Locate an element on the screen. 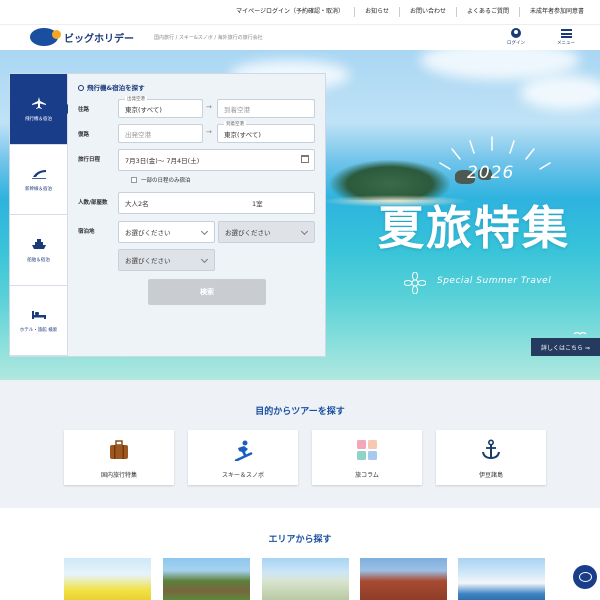  purpose-title: 目的からツアーを探す is located at coordinates (300, 412).